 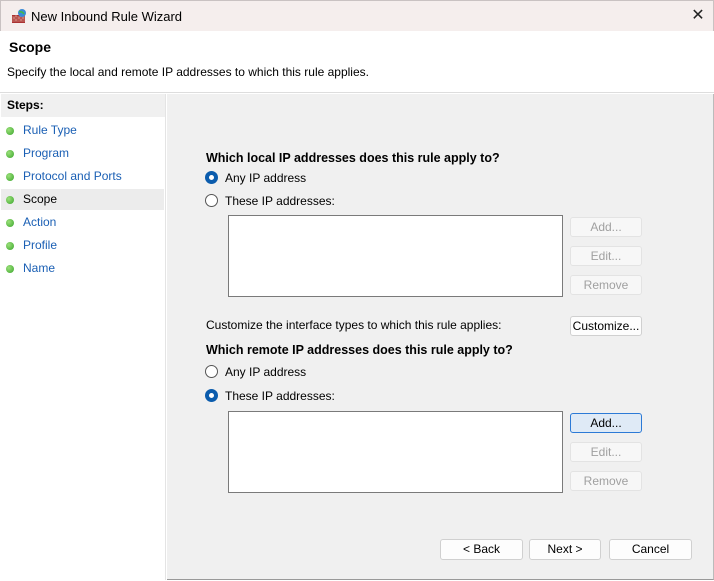 What do you see at coordinates (211, 371) in the screenshot?
I see `remote-any-ip-radio` at bounding box center [211, 371].